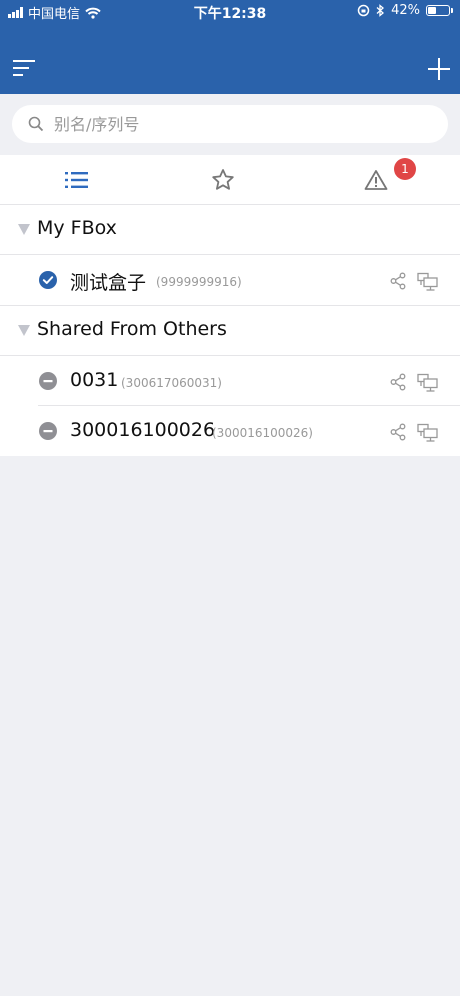 This screenshot has height=996, width=460. Describe the element at coordinates (143, 430) in the screenshot. I see `device-name: 300016100026` at that location.